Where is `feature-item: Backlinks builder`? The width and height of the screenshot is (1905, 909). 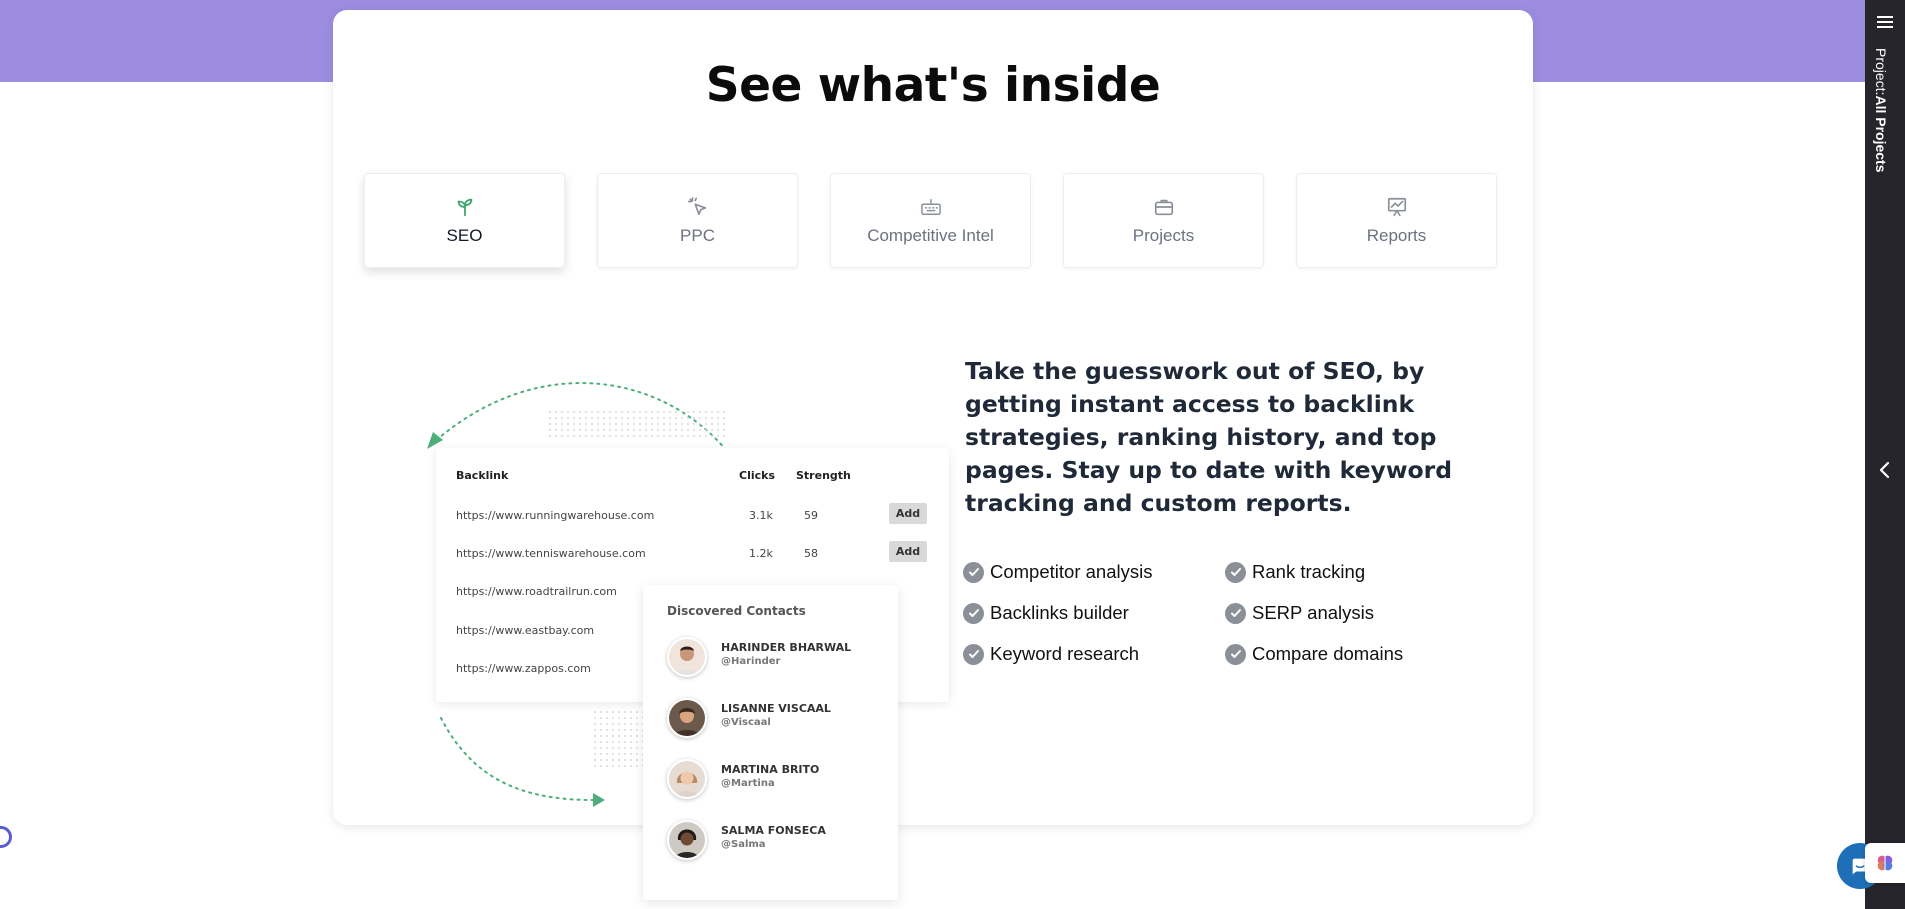 feature-item: Backlinks builder is located at coordinates (1046, 613).